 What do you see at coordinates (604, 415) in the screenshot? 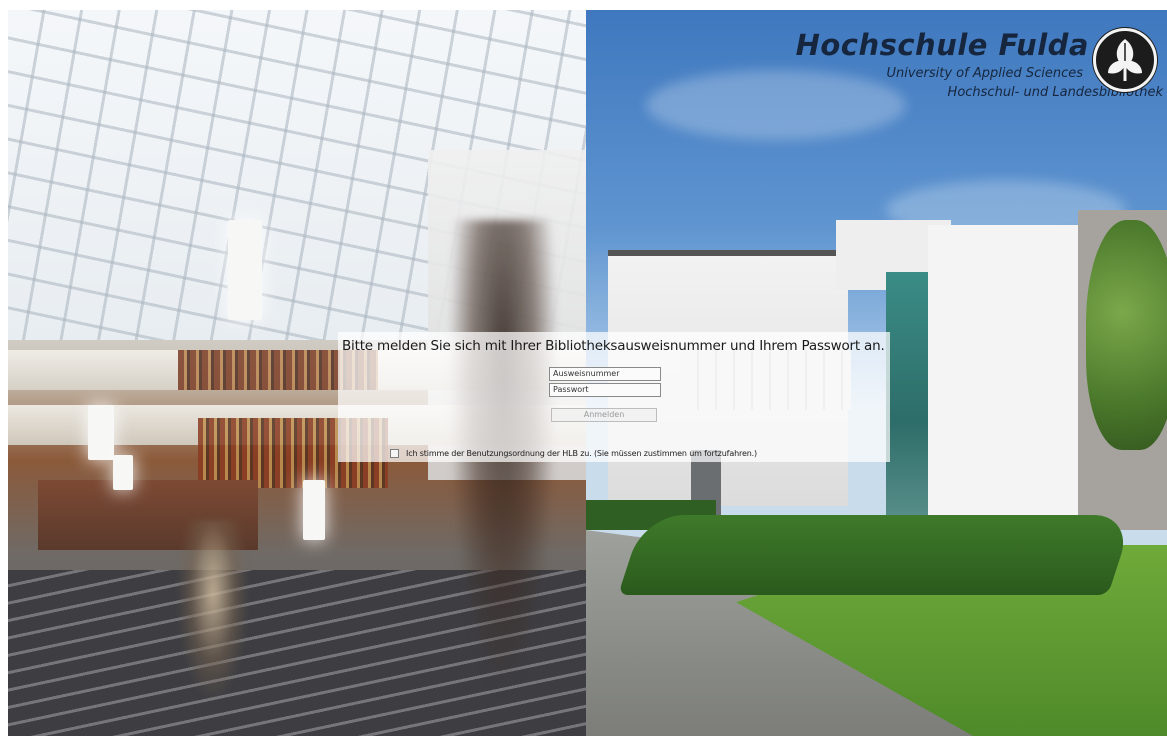
I see `login-button: Anmelden` at bounding box center [604, 415].